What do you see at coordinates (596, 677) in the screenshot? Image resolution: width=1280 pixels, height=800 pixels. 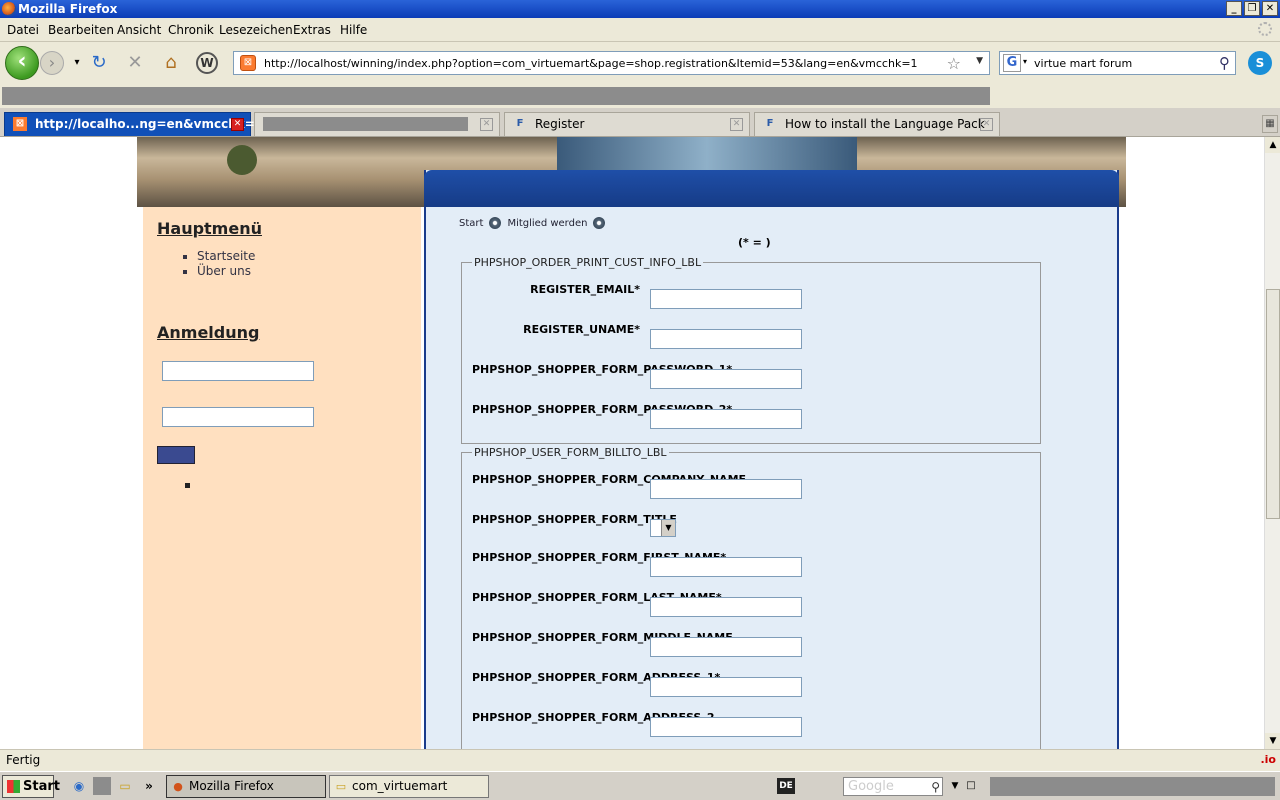 I see `address1-label: PHPSHOP_SHOPPER_FORM_ADDRESS_1*` at bounding box center [596, 677].